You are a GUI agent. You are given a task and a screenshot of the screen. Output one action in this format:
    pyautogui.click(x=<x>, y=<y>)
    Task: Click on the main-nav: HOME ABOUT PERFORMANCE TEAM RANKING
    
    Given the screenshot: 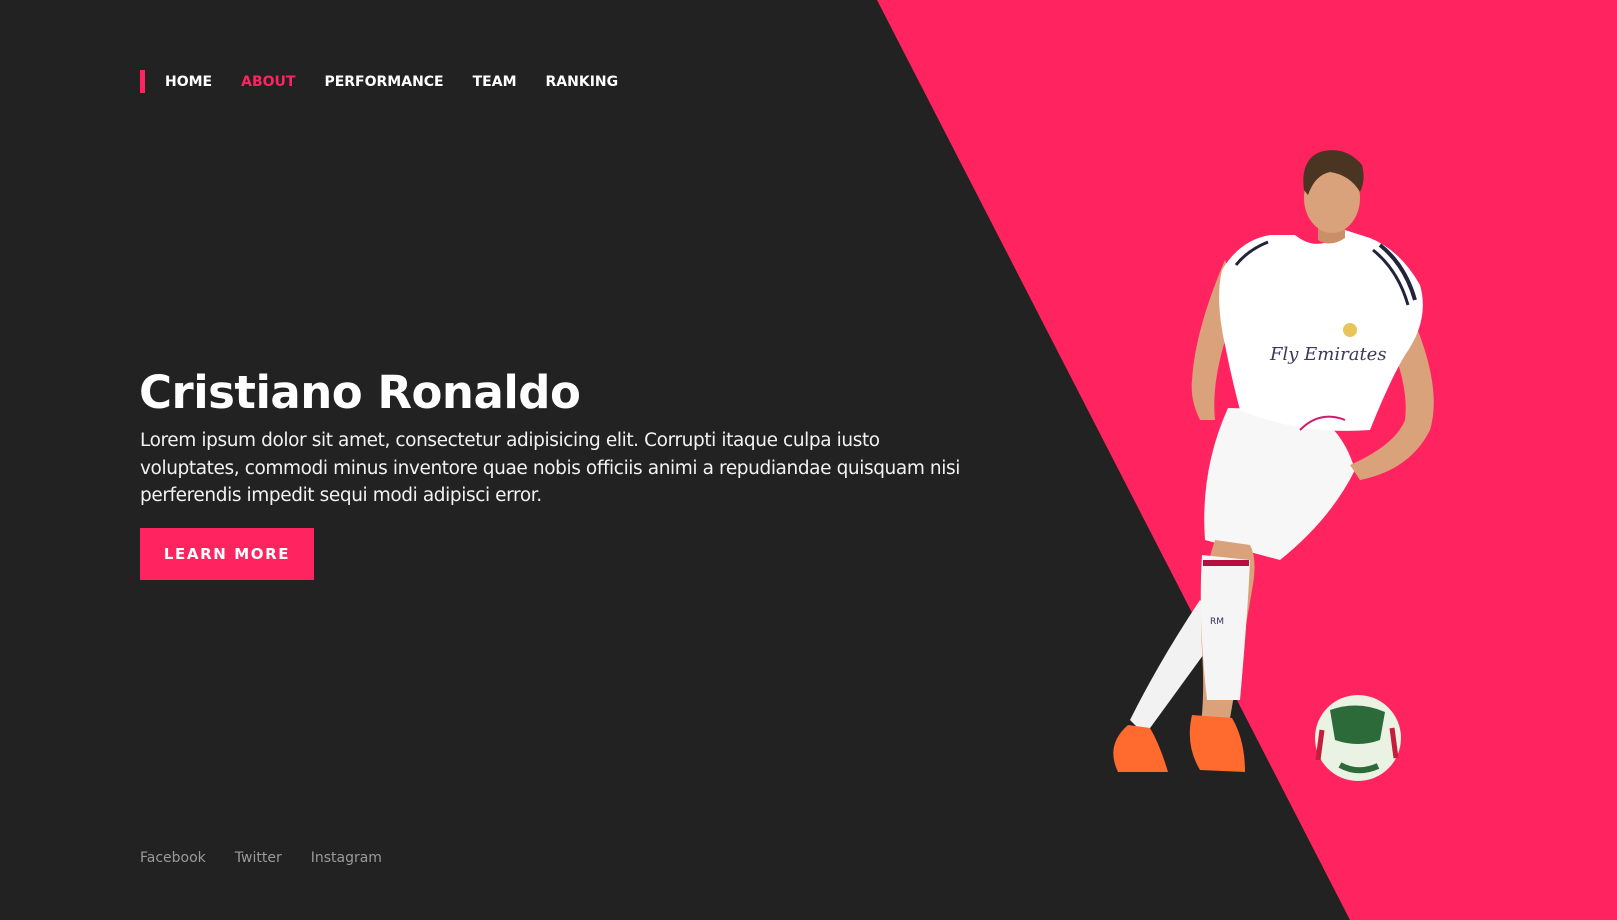 What is the action you would take?
    pyautogui.click(x=393, y=81)
    